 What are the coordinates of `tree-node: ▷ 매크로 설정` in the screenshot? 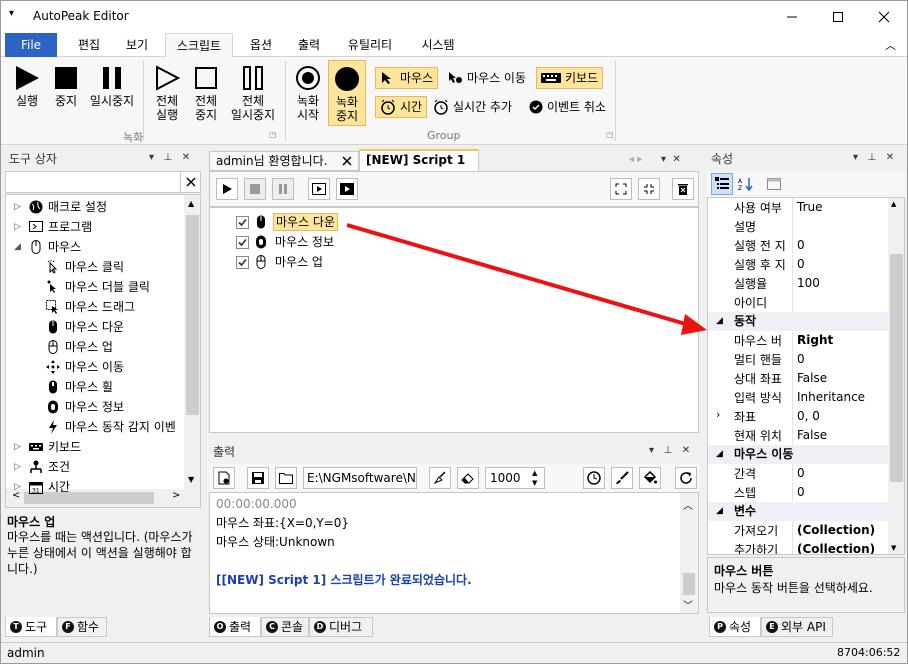 It's located at (60, 207).